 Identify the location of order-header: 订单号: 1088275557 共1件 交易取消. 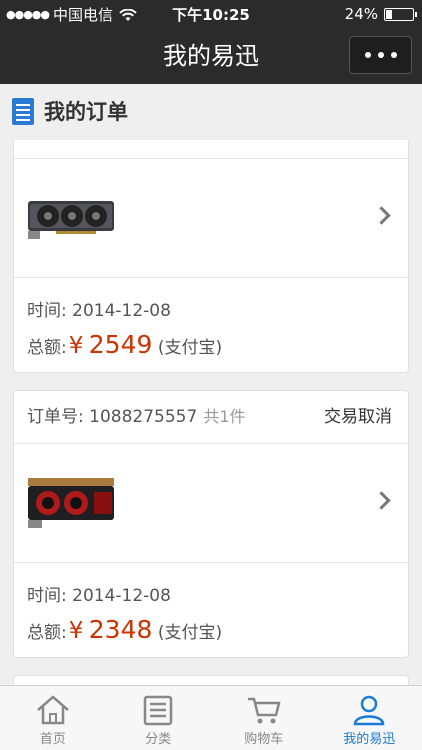
(211, 417).